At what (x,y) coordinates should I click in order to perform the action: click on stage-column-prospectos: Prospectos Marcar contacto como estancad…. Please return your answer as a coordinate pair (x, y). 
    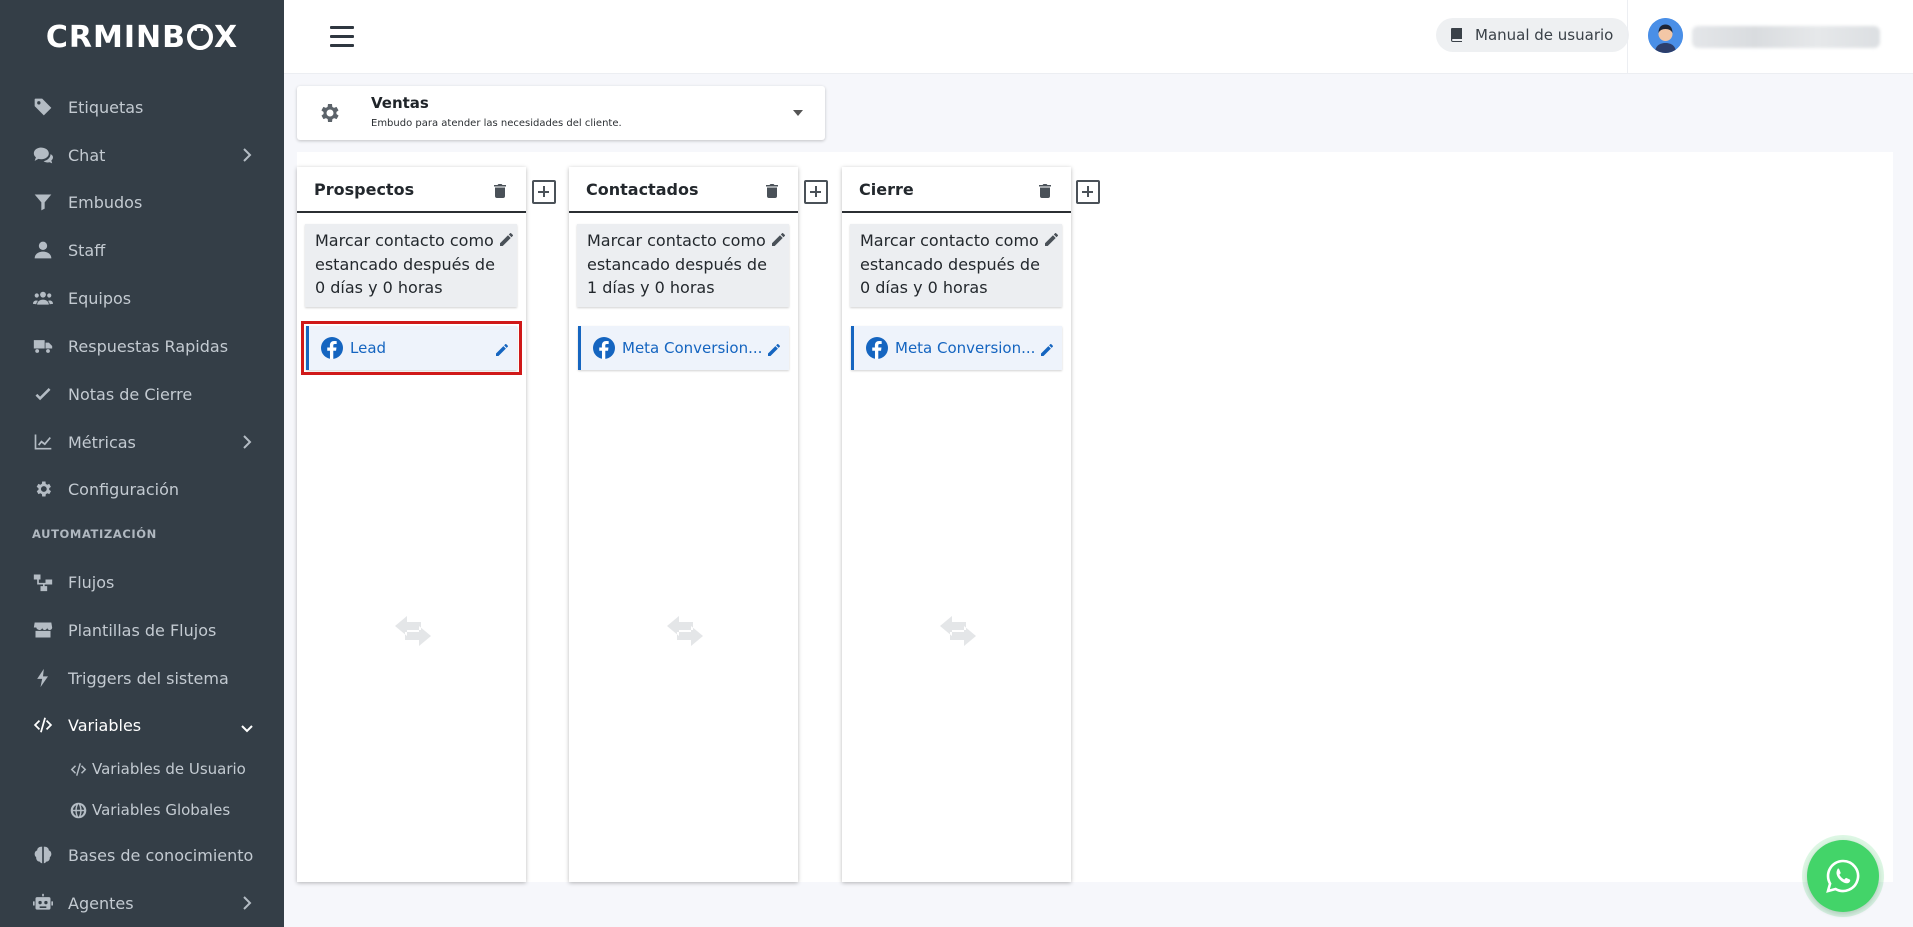
    Looking at the image, I should click on (411, 524).